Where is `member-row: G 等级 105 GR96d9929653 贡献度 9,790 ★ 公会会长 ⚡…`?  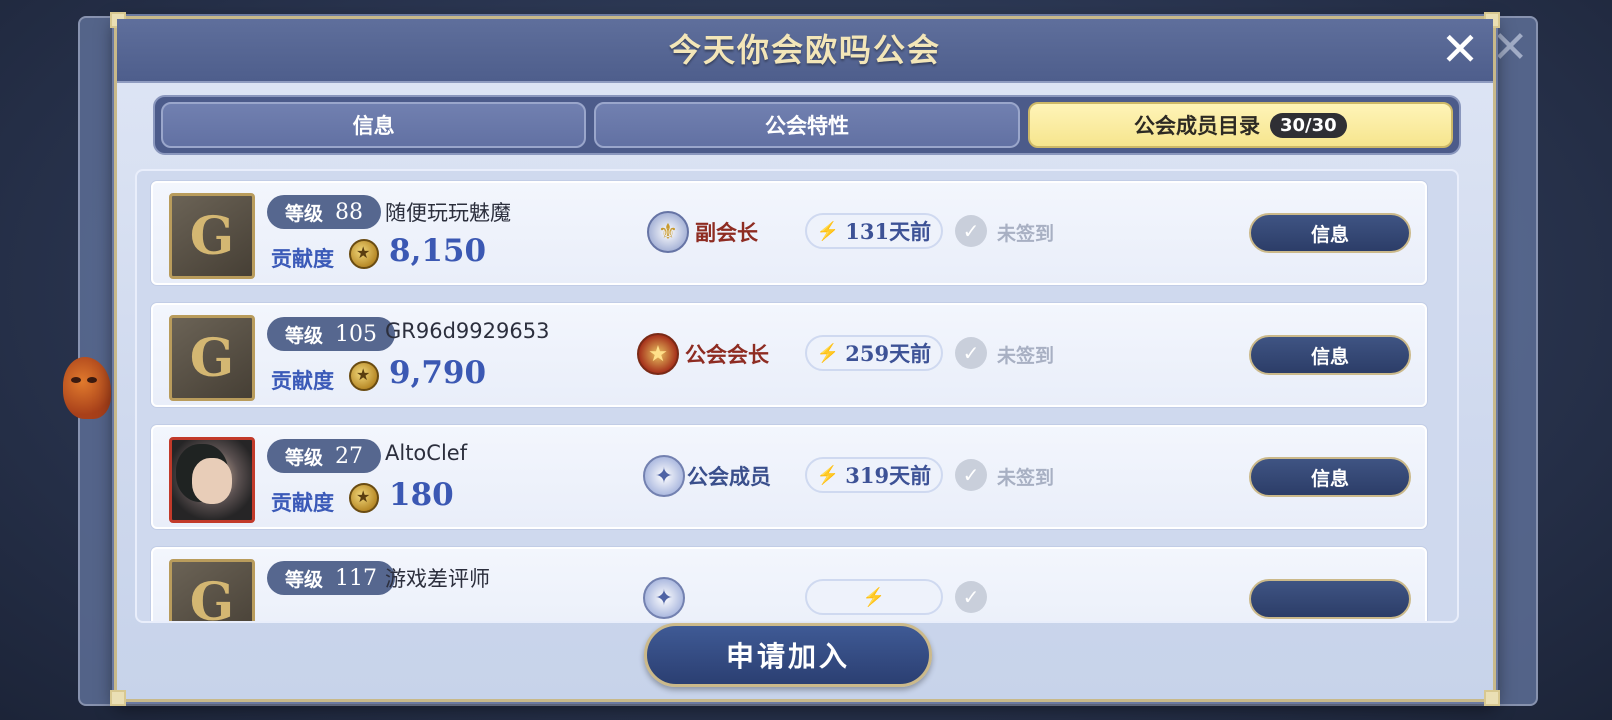 member-row: G 等级 105 GR96d9929653 贡献度 9,790 ★ 公会会长 ⚡… is located at coordinates (789, 355).